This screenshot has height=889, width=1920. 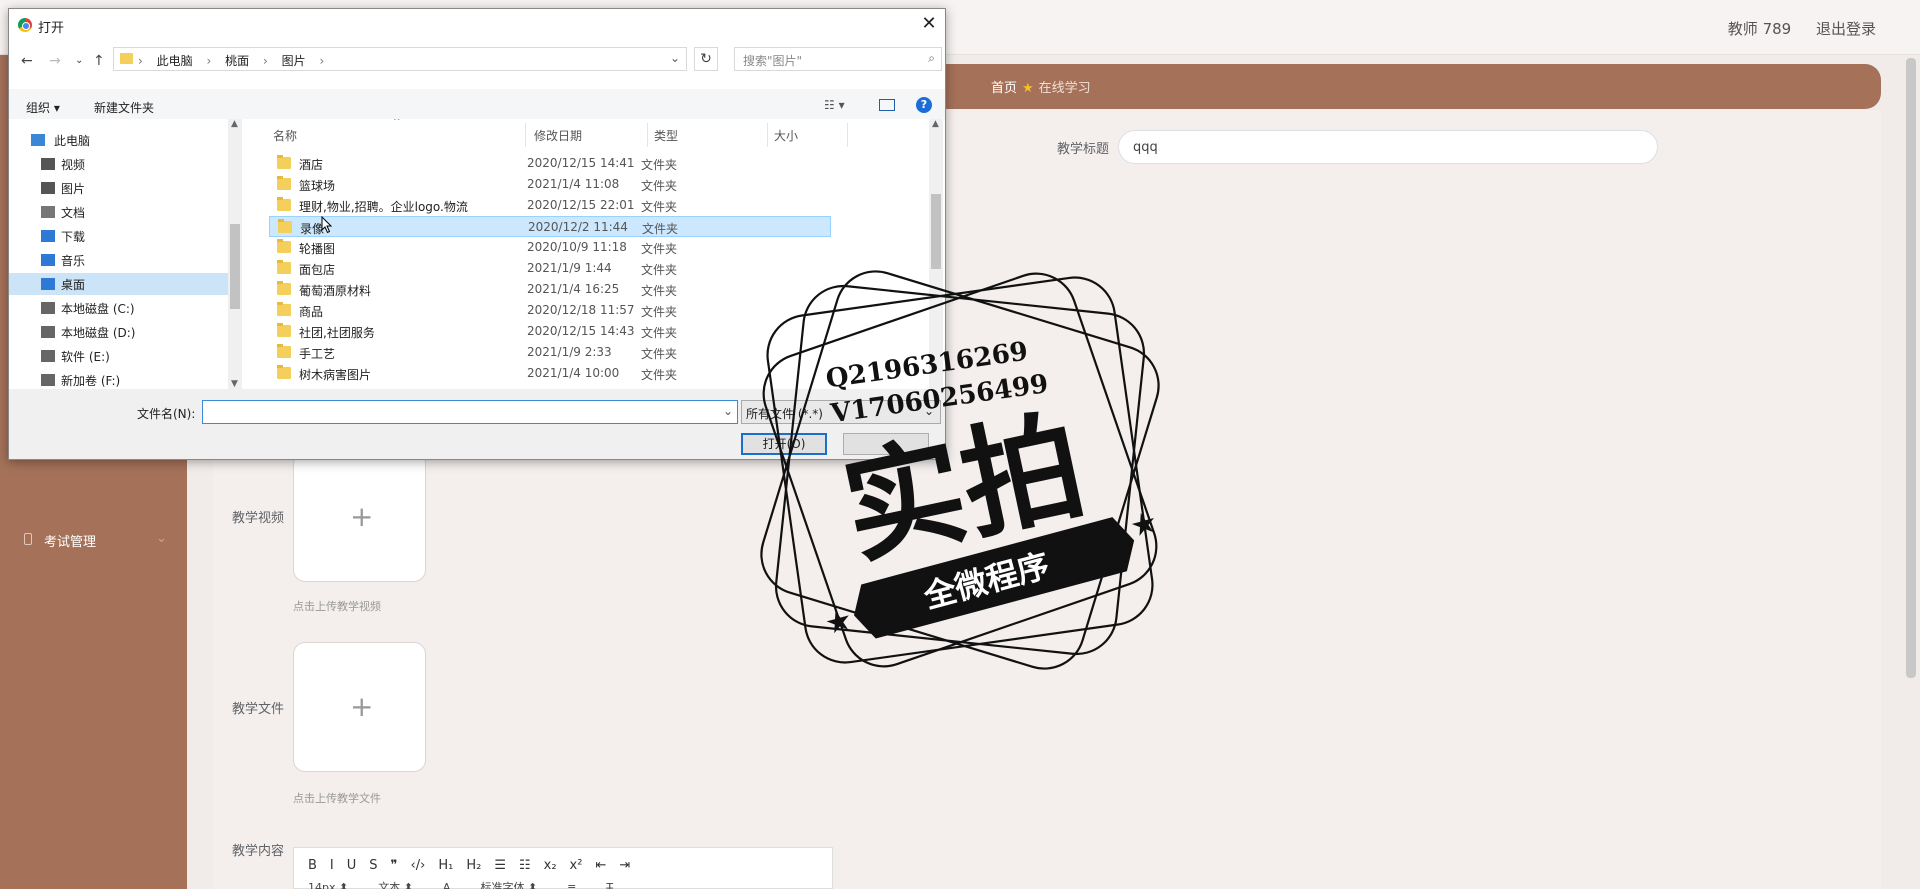 What do you see at coordinates (311, 312) in the screenshot?
I see `file-name: 商品` at bounding box center [311, 312].